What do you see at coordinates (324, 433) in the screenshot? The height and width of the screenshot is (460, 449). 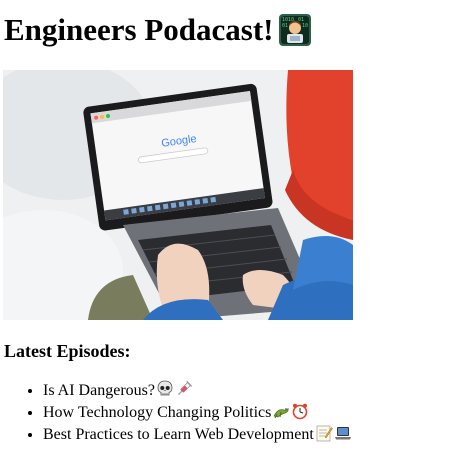 I see `memo-icon` at bounding box center [324, 433].